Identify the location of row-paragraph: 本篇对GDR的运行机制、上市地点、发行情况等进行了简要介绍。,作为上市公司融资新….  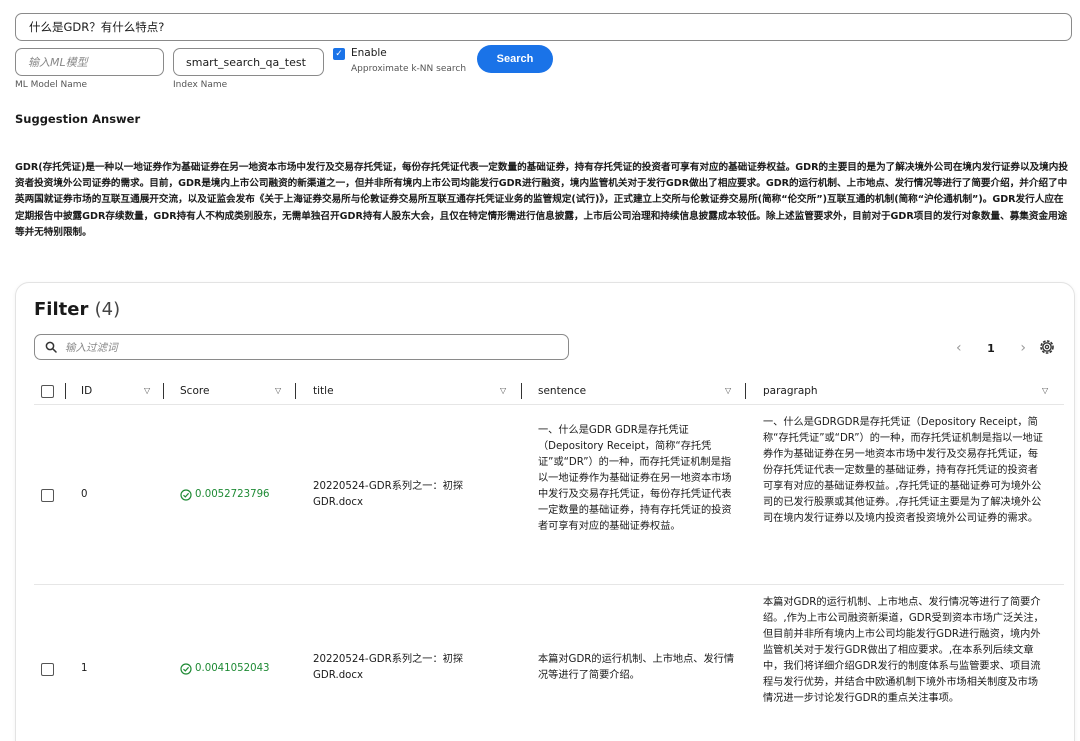
(903, 650).